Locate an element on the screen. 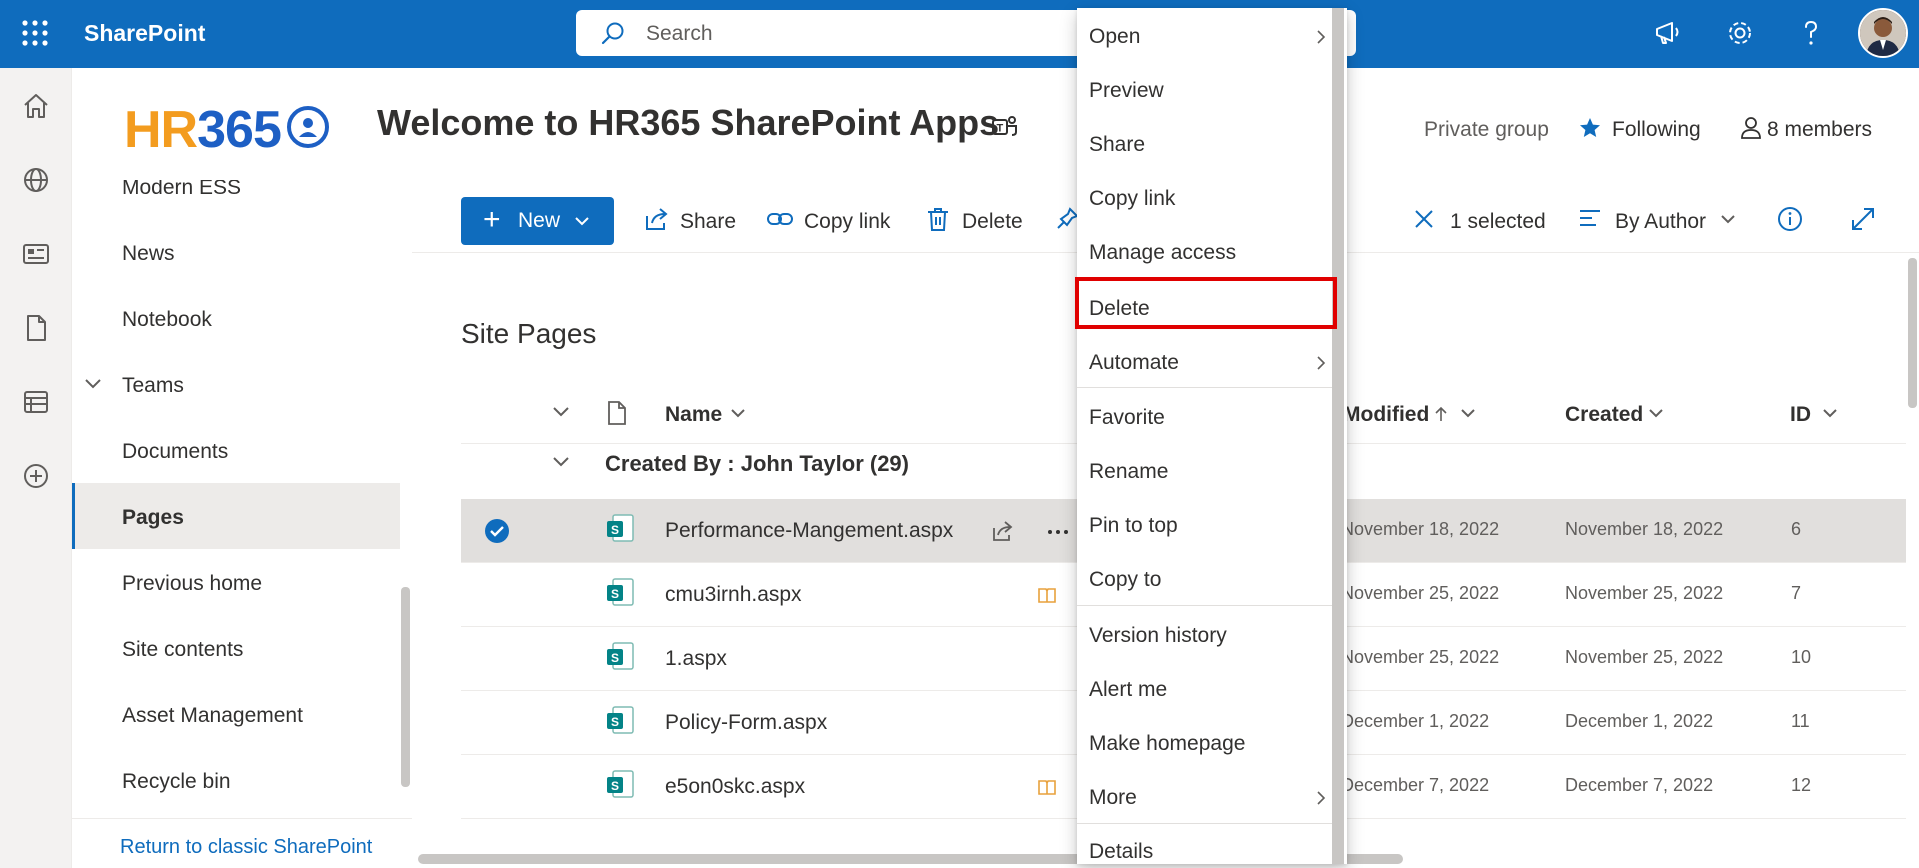  nav-item-notebook: Notebook is located at coordinates (167, 320).